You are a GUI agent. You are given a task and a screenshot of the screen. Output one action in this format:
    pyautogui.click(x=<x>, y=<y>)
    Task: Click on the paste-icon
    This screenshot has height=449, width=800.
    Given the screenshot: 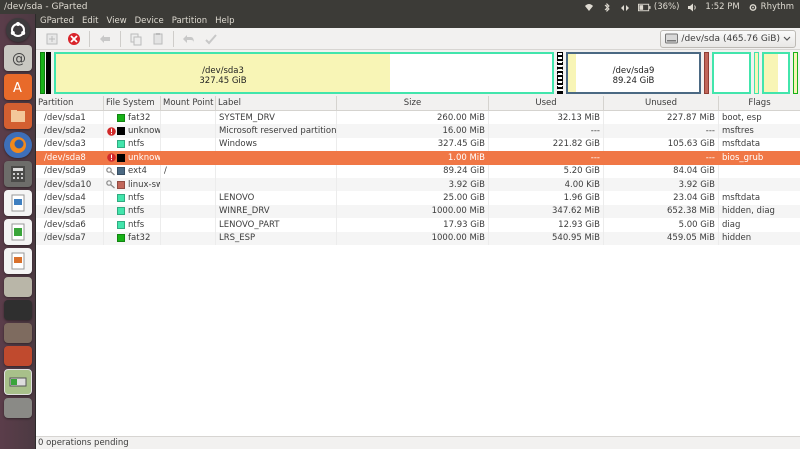 What is the action you would take?
    pyautogui.click(x=158, y=39)
    